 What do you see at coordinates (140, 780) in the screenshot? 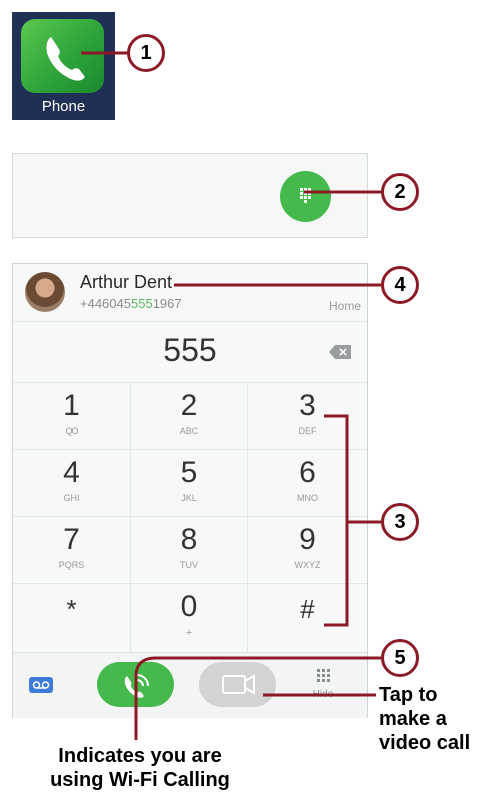
I see `caption-line: using Wi-Fi Calling` at bounding box center [140, 780].